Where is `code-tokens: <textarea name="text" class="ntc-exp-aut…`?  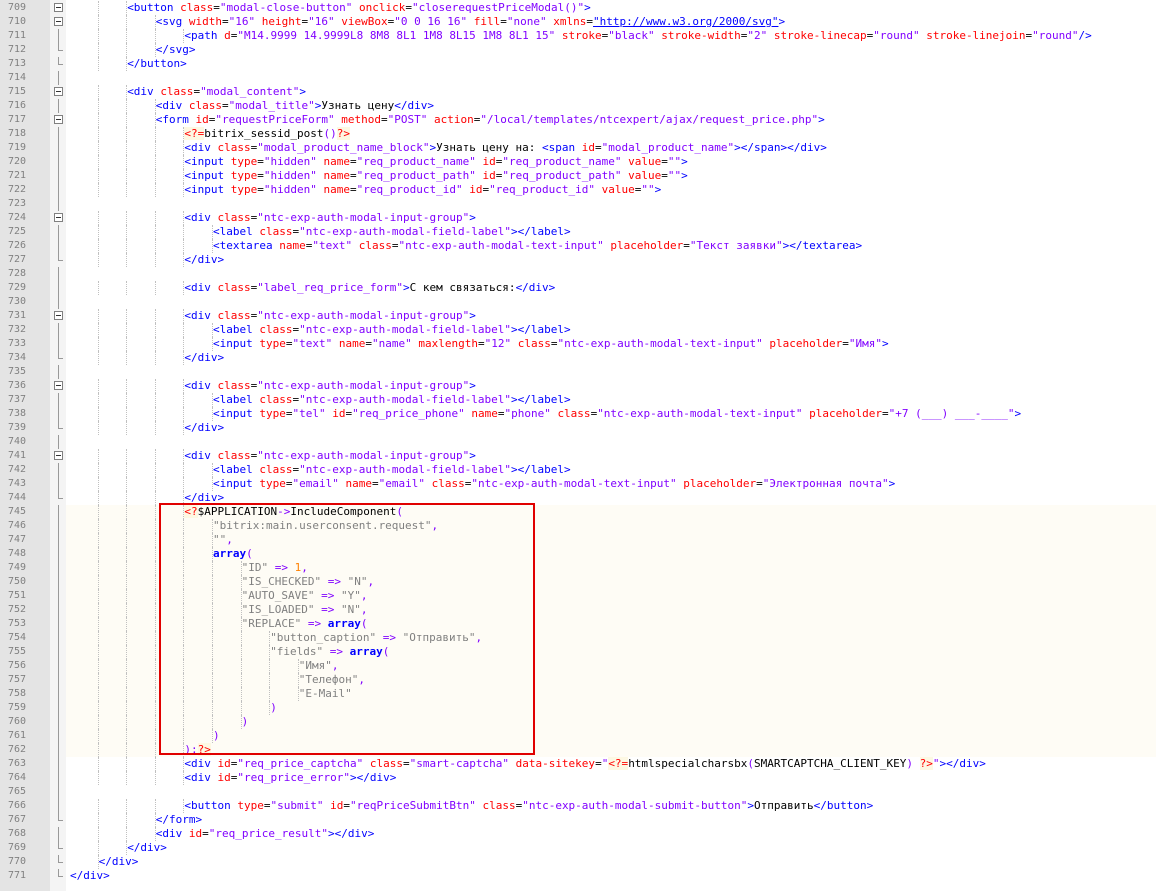
code-tokens: <textarea name="text" class="ntc-exp-aut… is located at coordinates (537, 246).